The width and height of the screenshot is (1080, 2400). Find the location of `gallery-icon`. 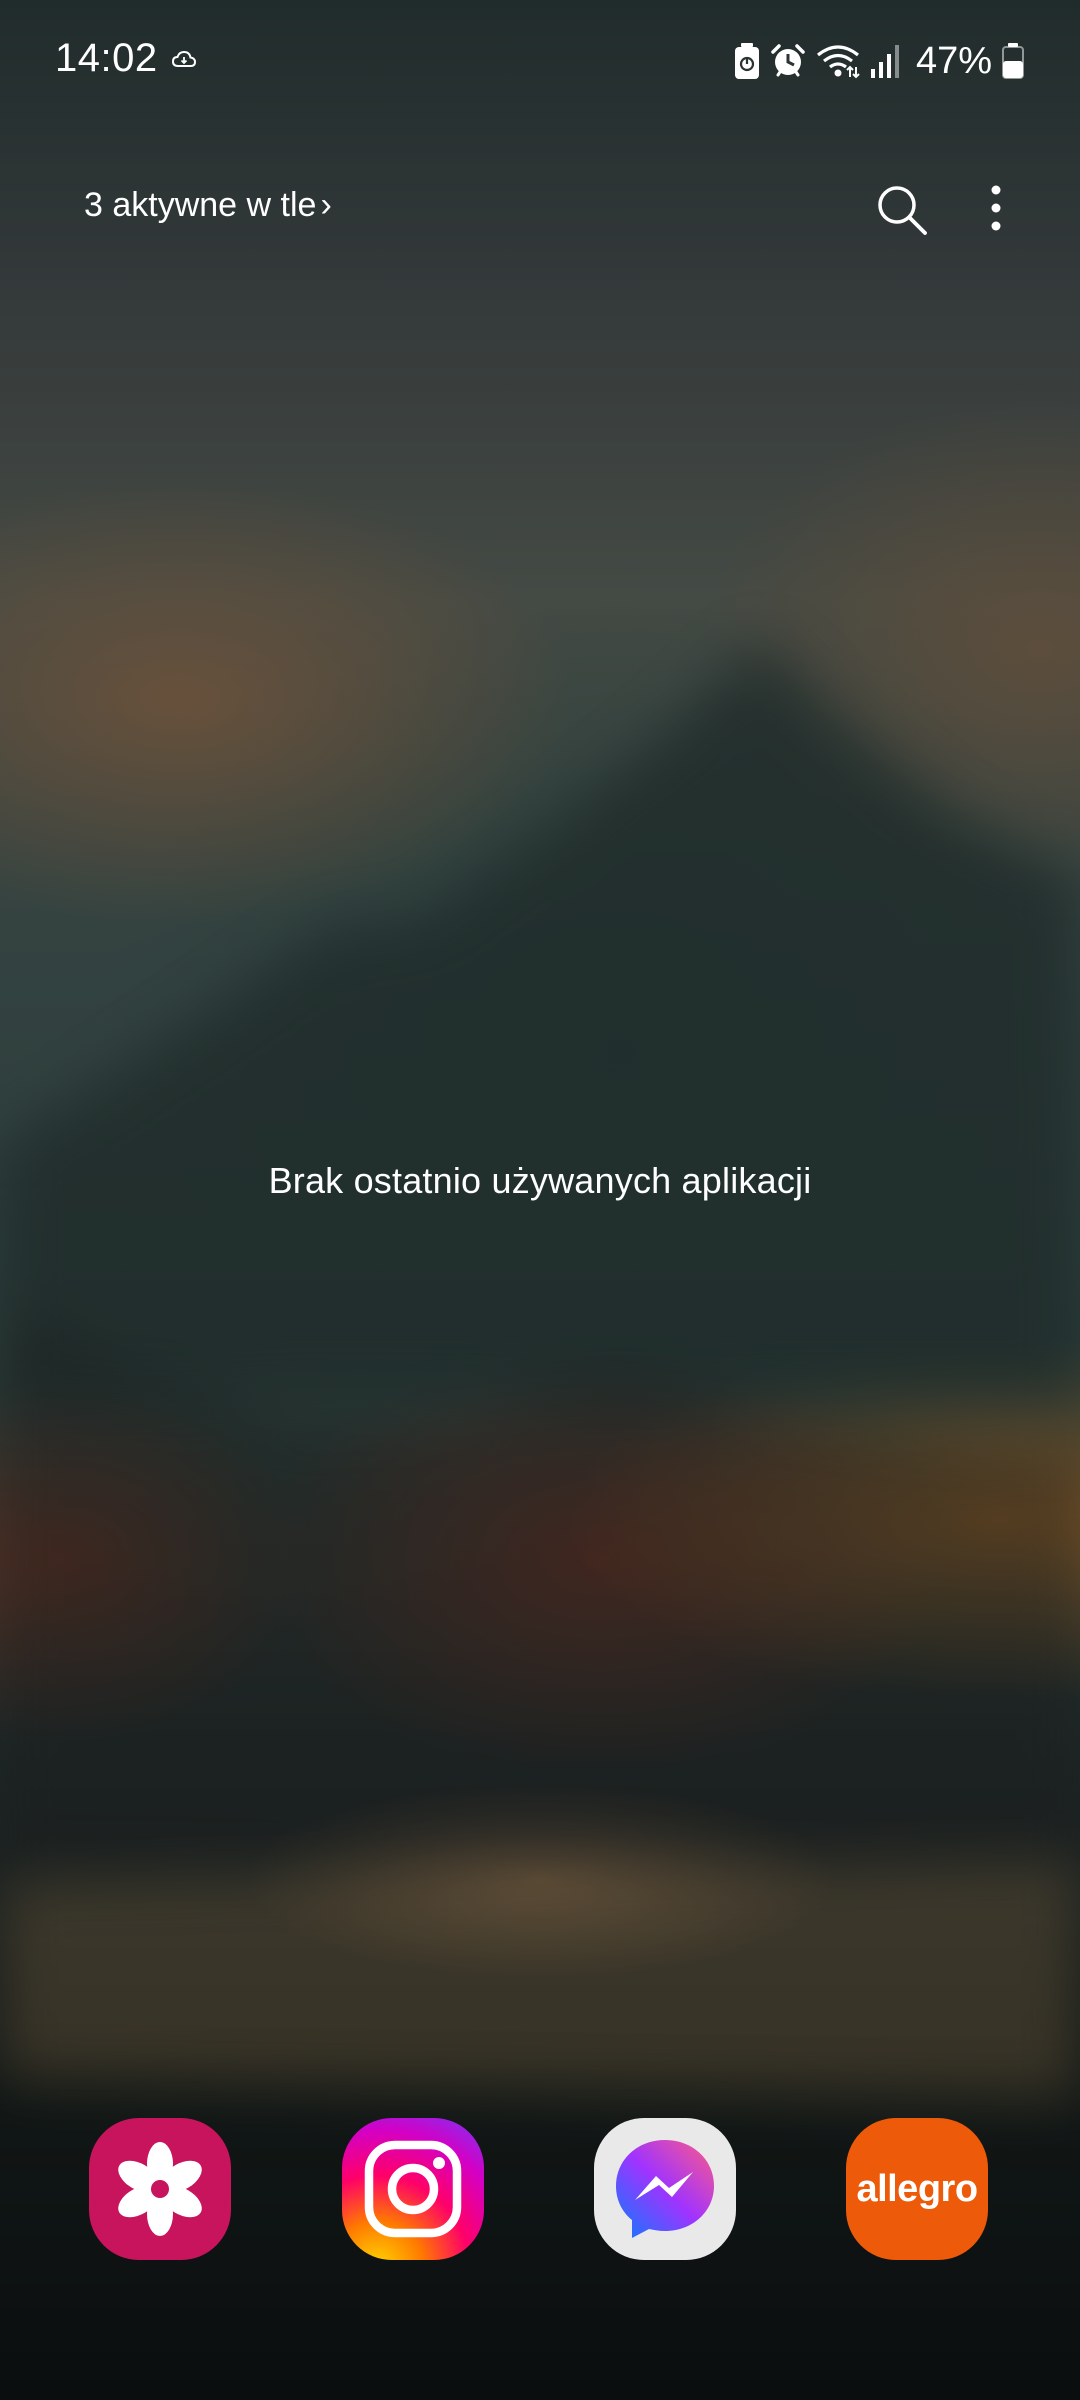

gallery-icon is located at coordinates (160, 2189).